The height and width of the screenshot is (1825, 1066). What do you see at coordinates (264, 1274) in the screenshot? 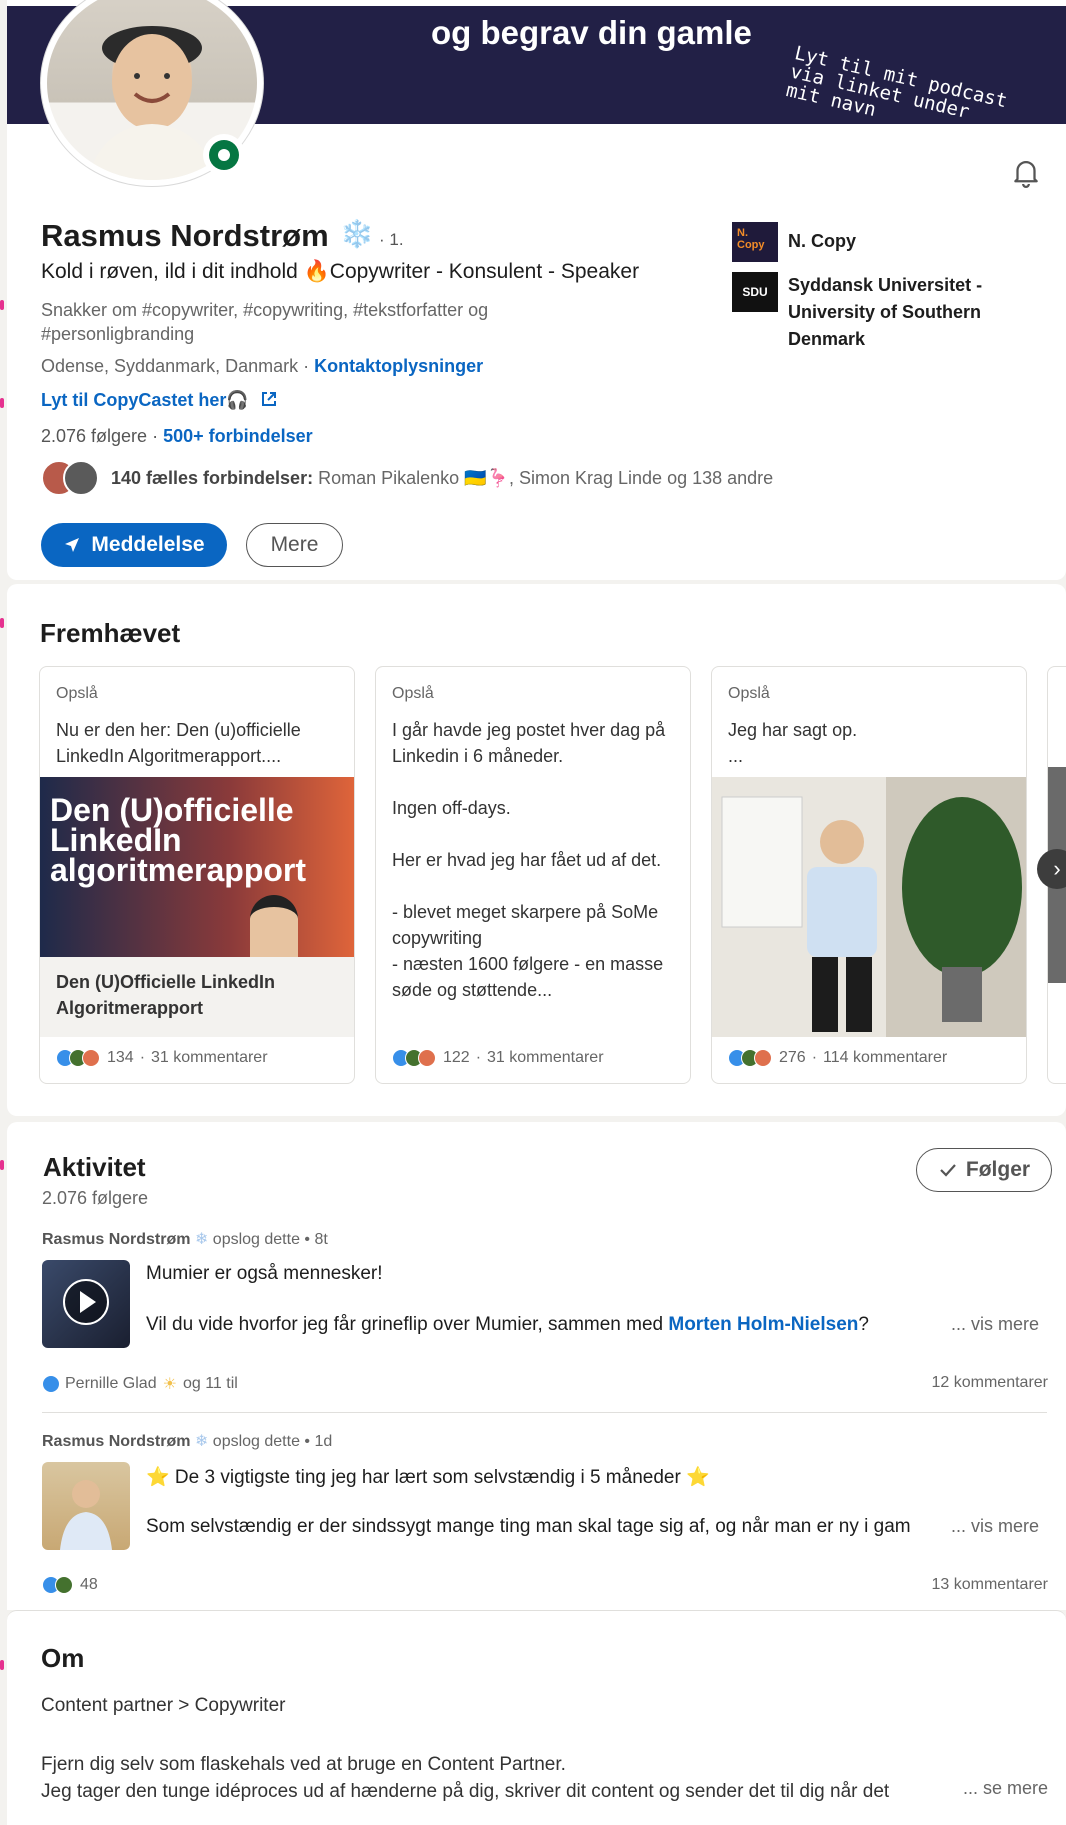
I see `post-title: Mumier er også mennesker!` at bounding box center [264, 1274].